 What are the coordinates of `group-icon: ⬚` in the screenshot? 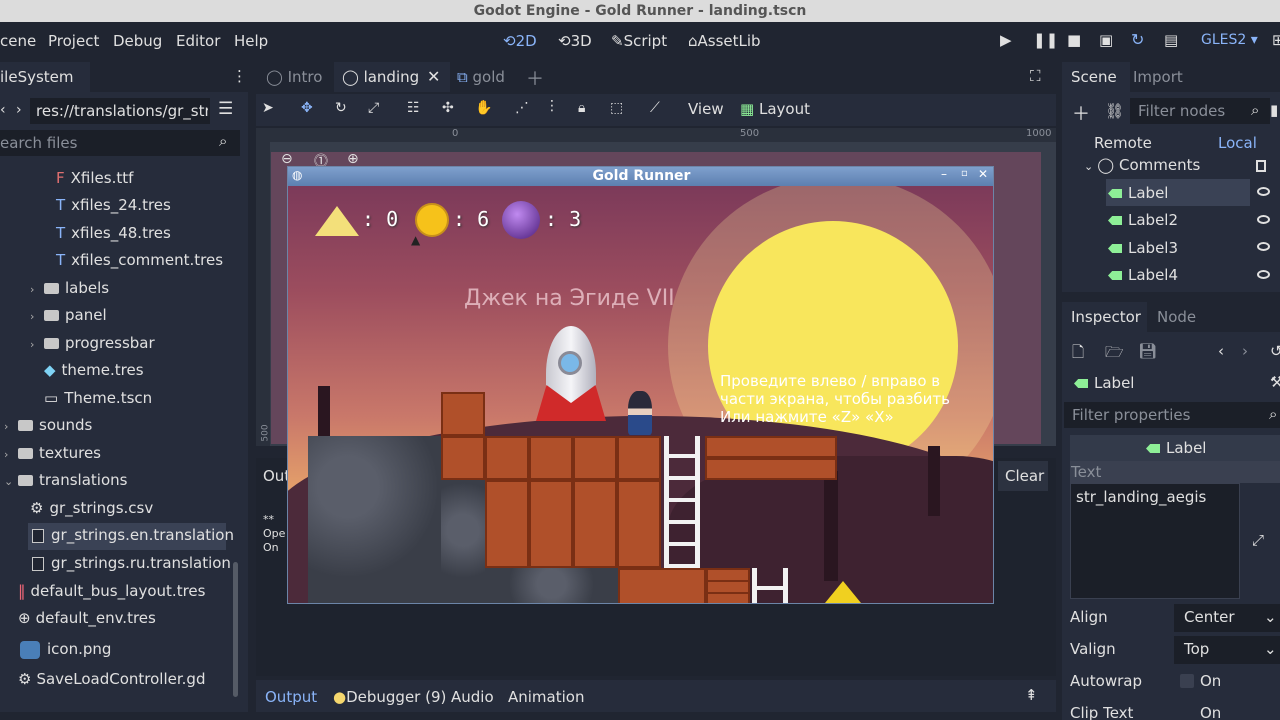 It's located at (616, 108).